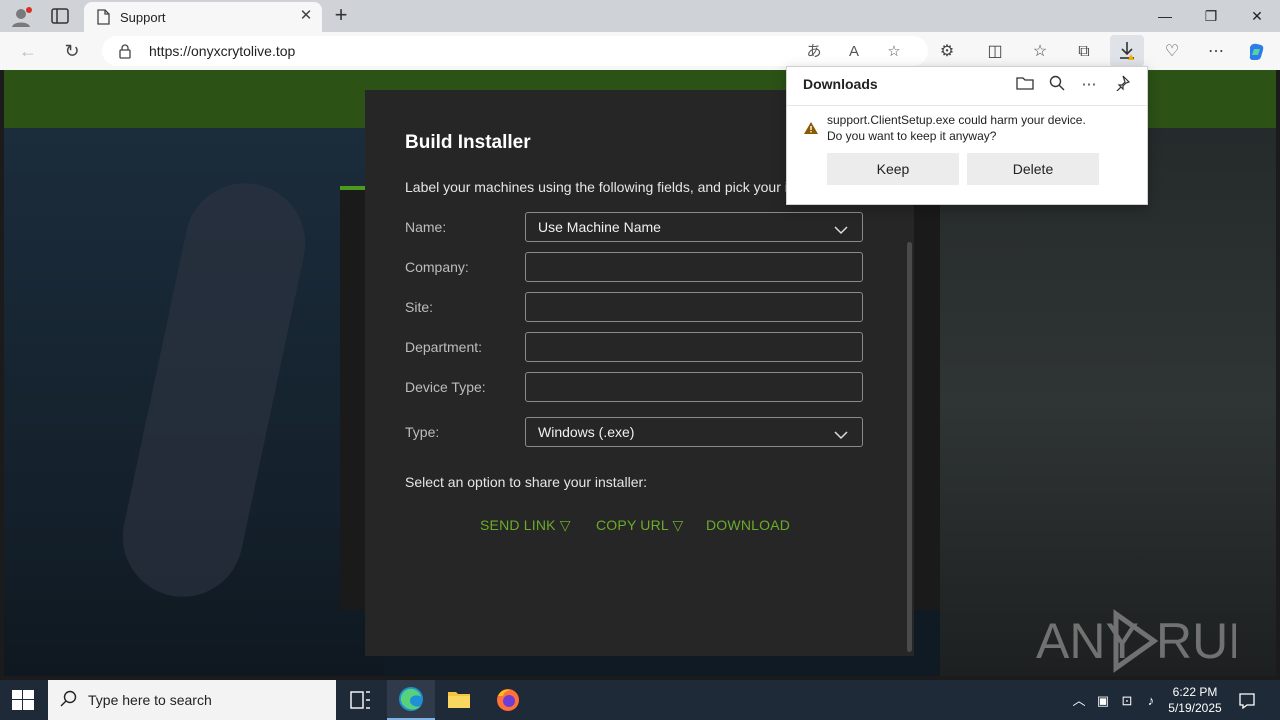  Describe the element at coordinates (1127, 701) in the screenshot. I see `network-icon: ⊡` at that location.